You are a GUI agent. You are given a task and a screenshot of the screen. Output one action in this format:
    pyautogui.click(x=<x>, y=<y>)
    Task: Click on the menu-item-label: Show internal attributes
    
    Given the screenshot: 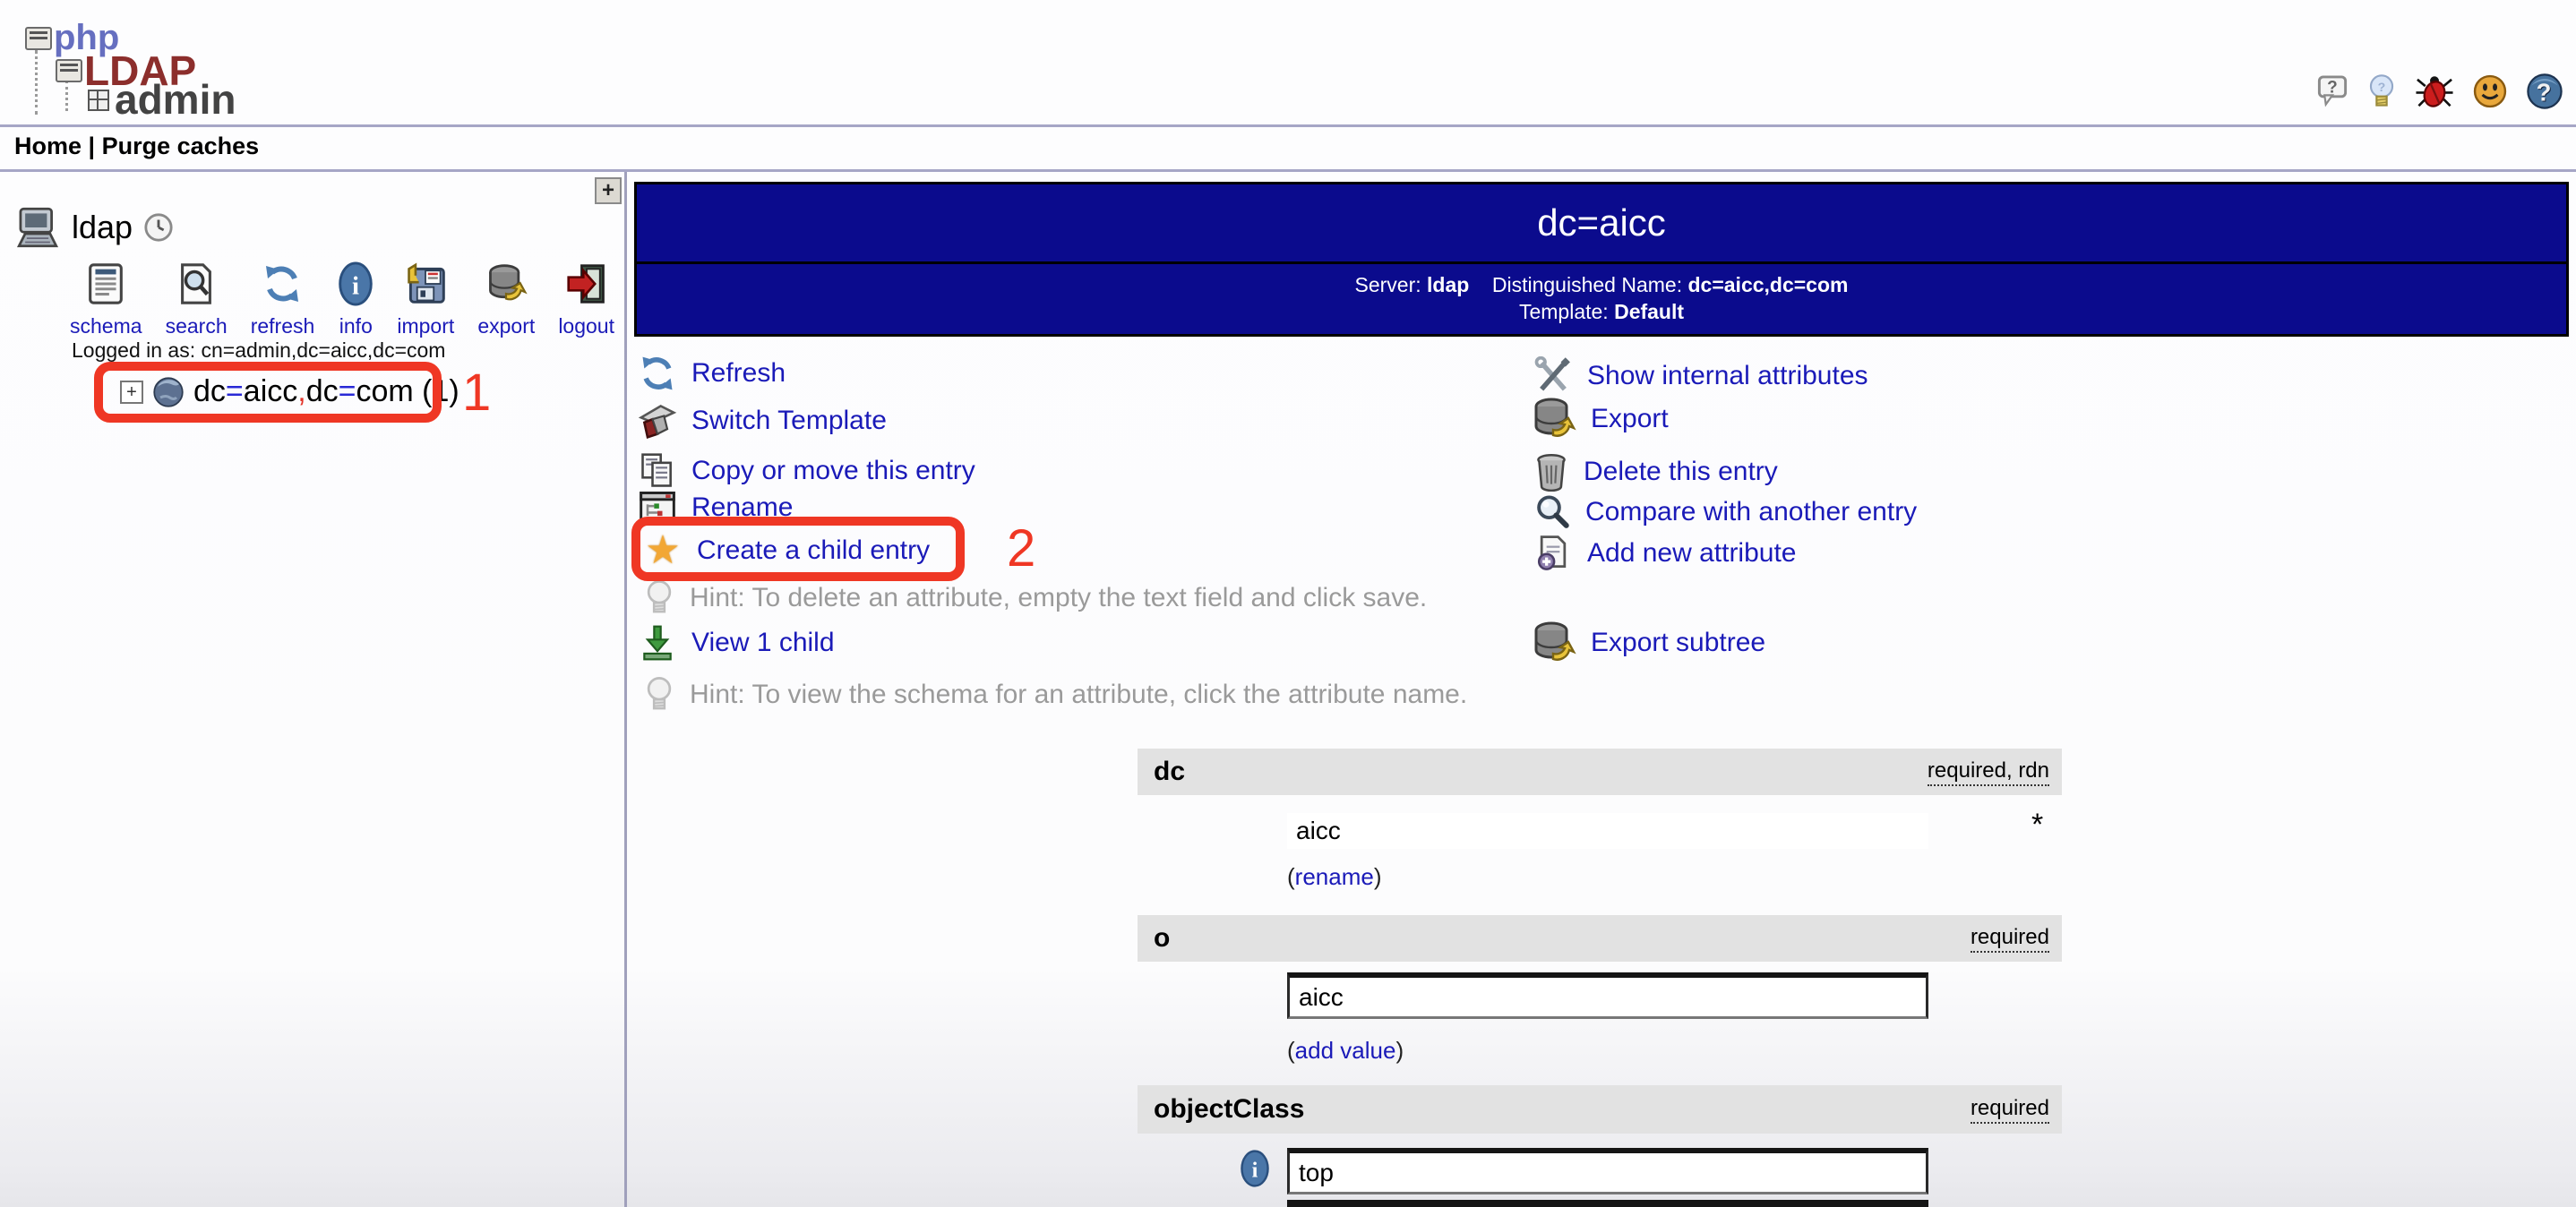 What is the action you would take?
    pyautogui.click(x=1727, y=376)
    